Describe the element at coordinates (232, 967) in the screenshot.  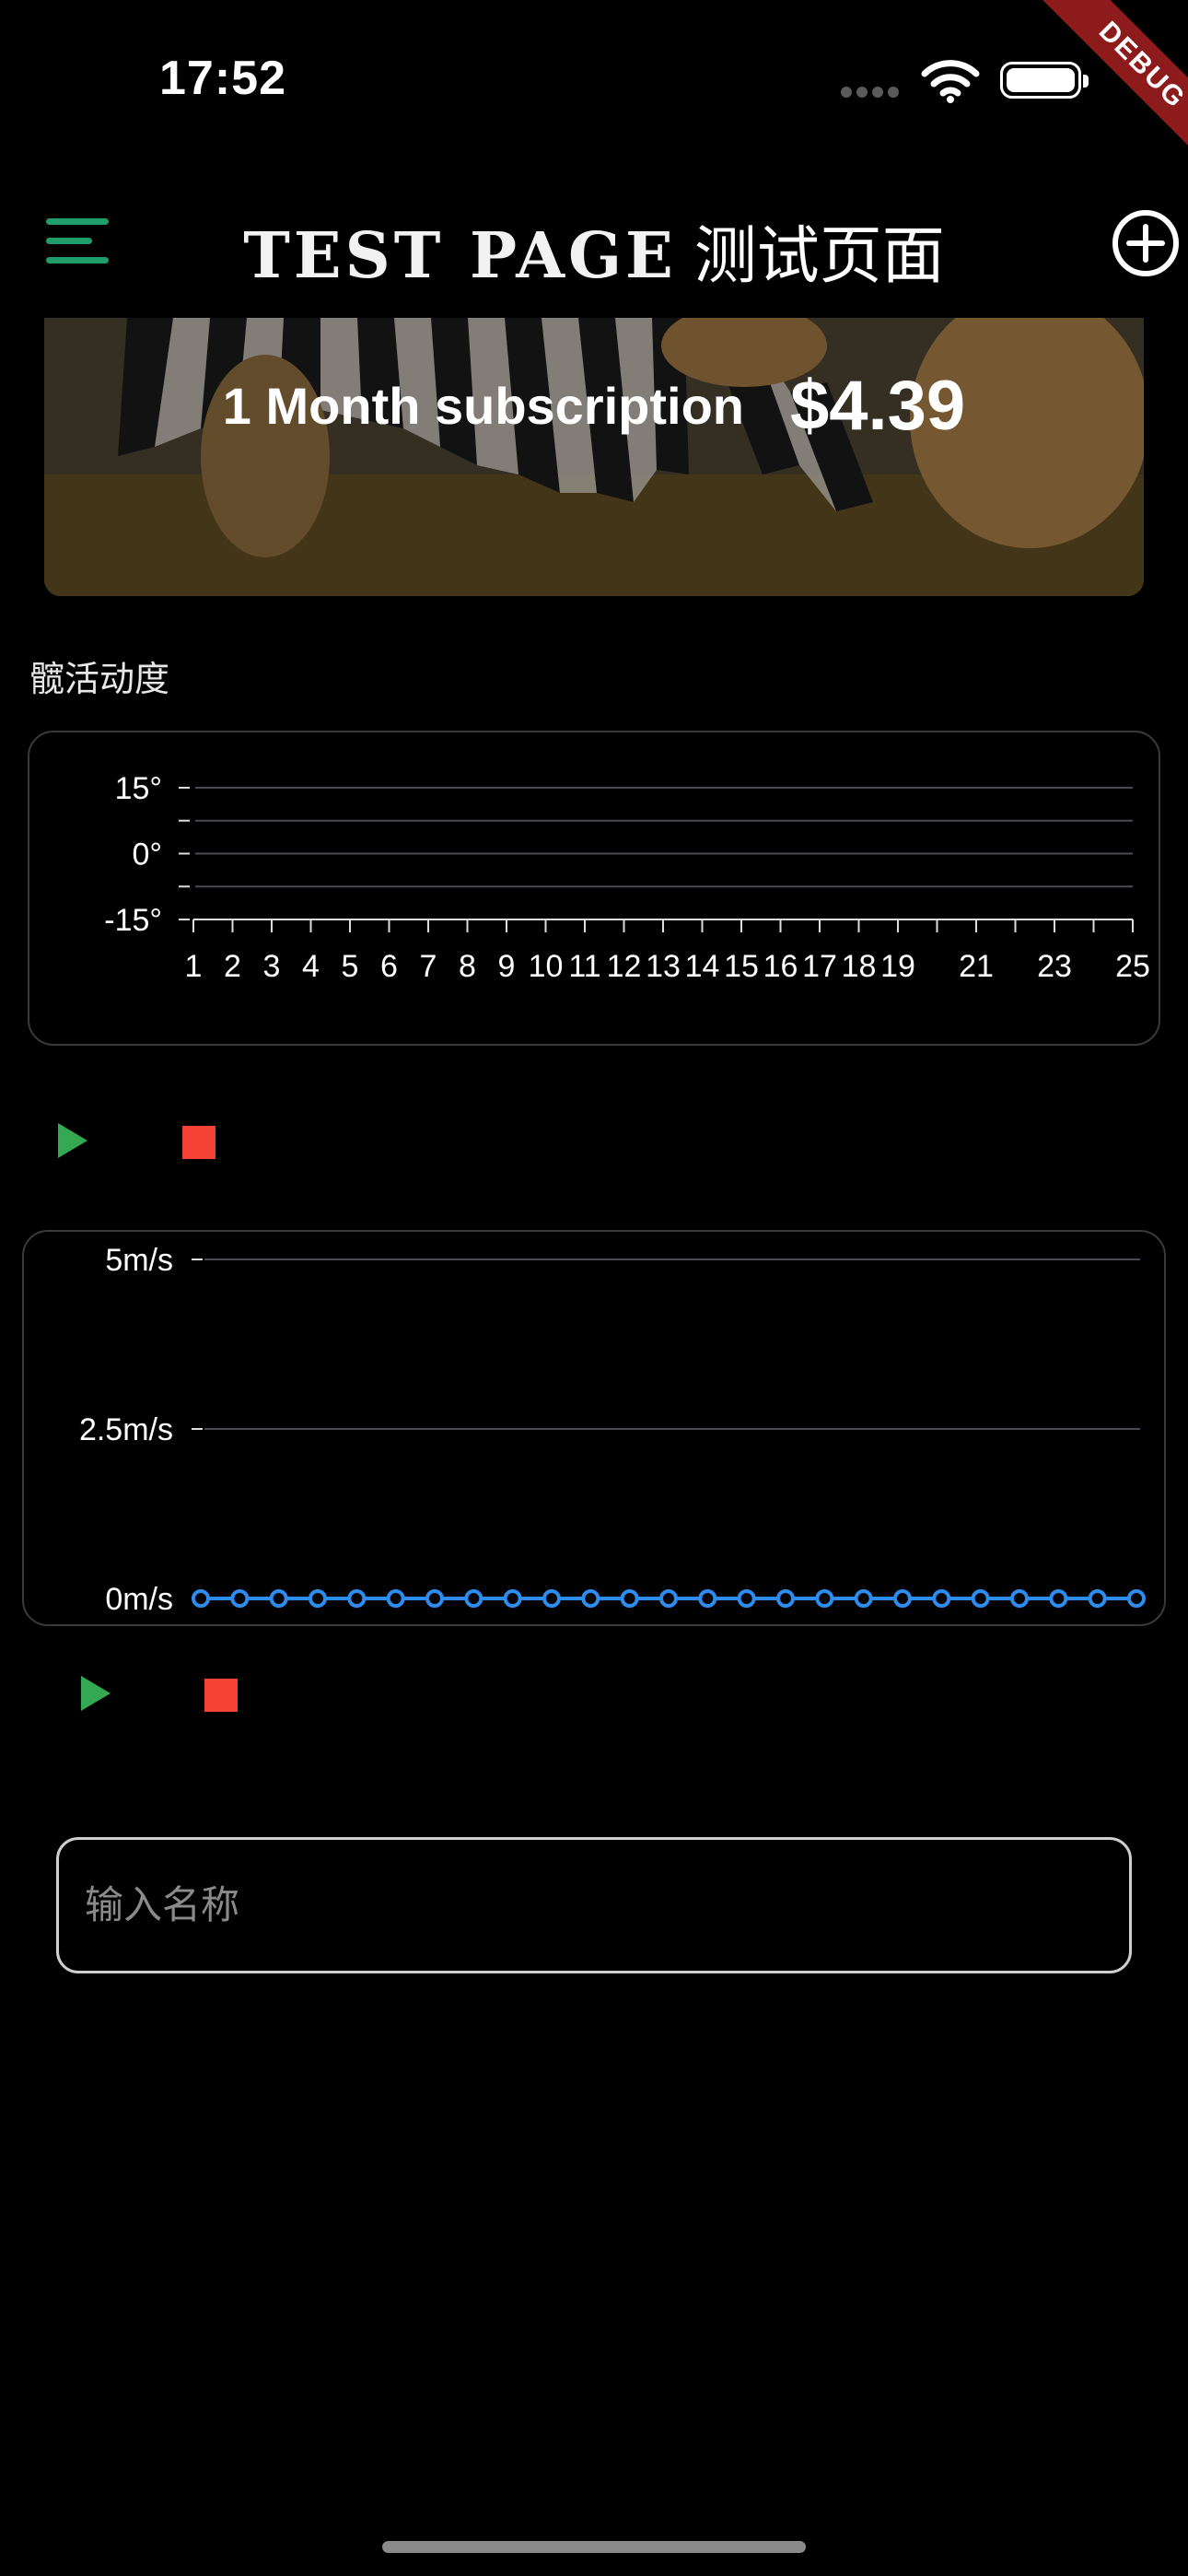
I see `x-tick-label: 2` at that location.